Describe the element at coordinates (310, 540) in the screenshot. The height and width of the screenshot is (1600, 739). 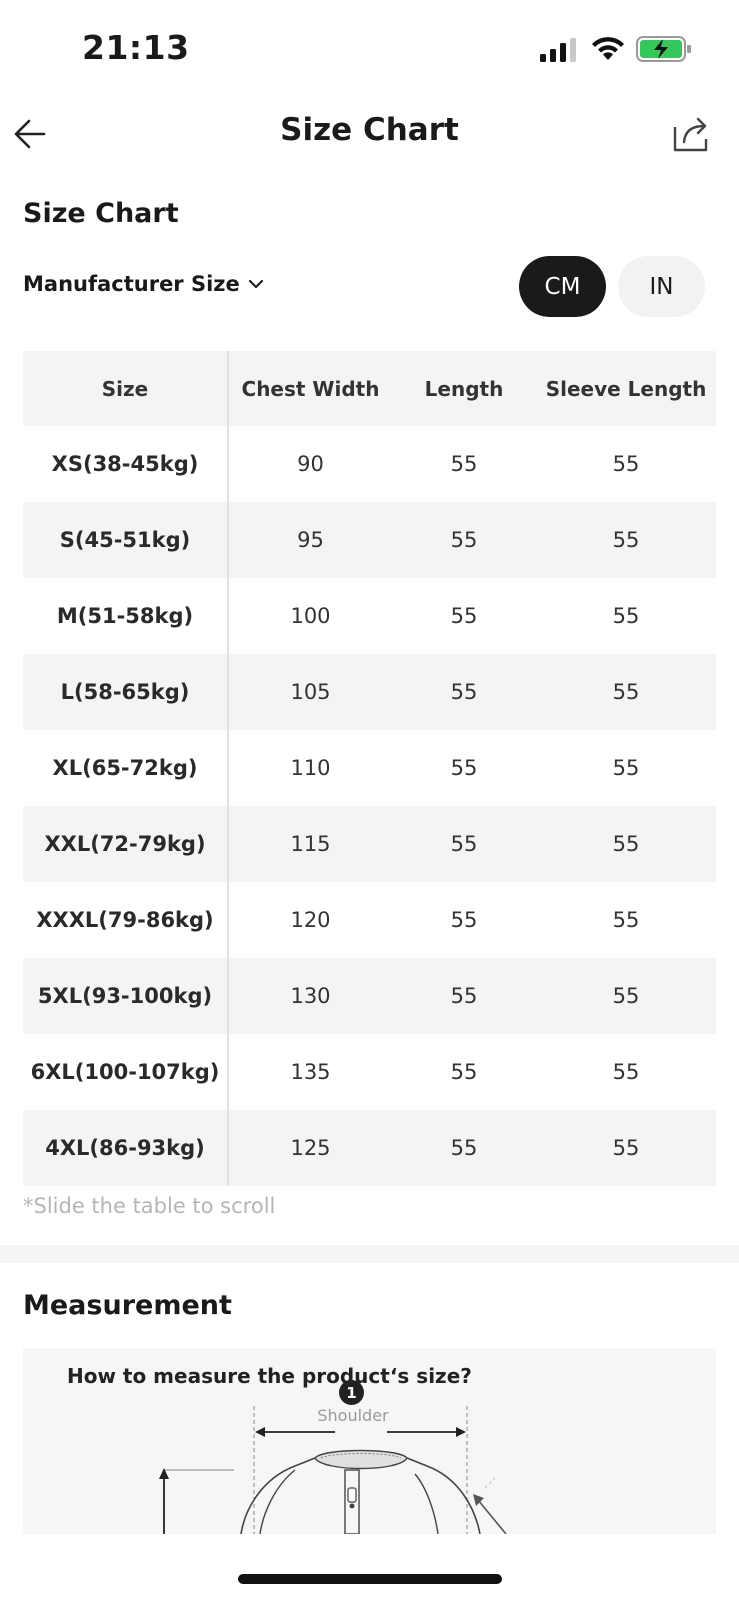
I see `chest-width-cell: 95` at that location.